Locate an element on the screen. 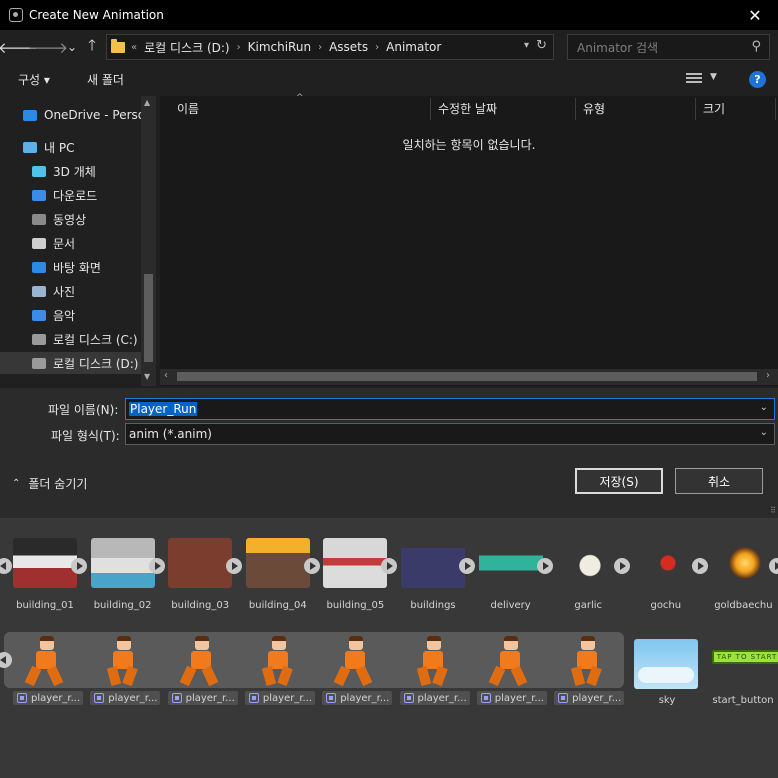  thumbnail-delivery is located at coordinates (510, 563).